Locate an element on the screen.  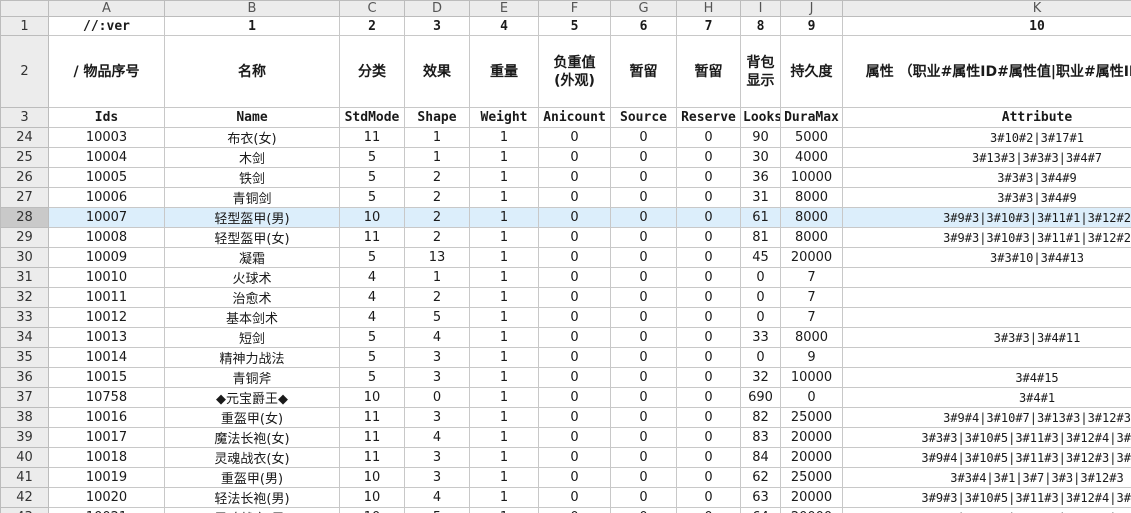
header-cell-g: Source is located at coordinates (643, 117).